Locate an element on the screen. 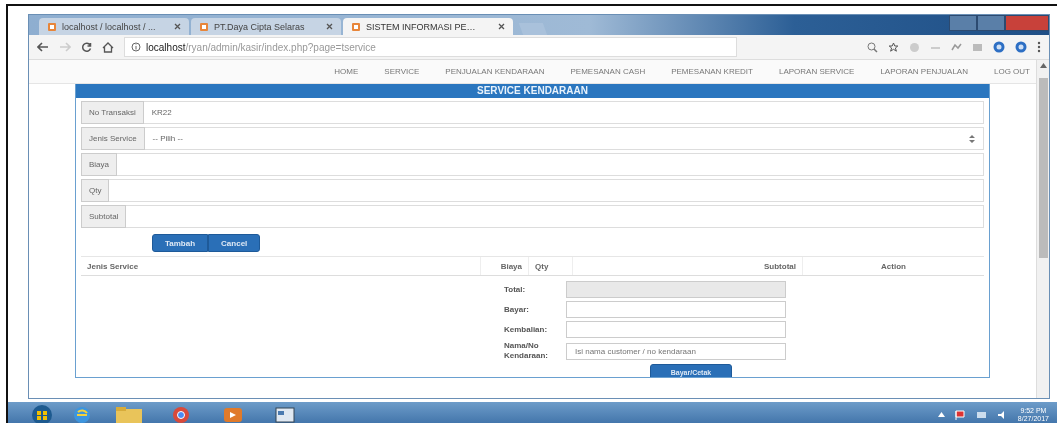  network-icon is located at coordinates (981, 414).